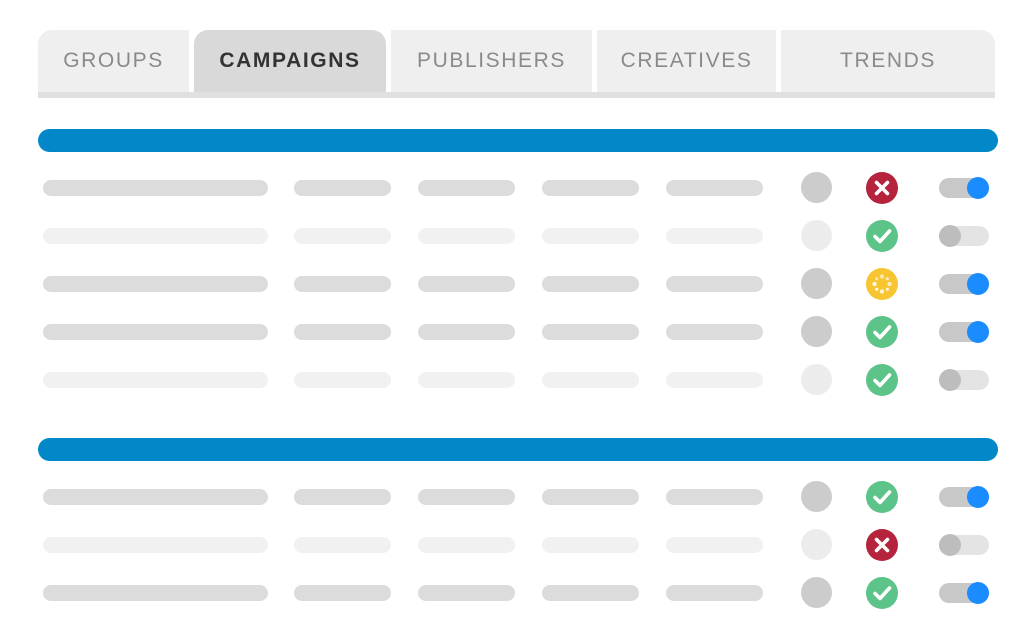 The image size is (1024, 632). I want to click on tab-publishers: PUBLISHERS, so click(491, 61).